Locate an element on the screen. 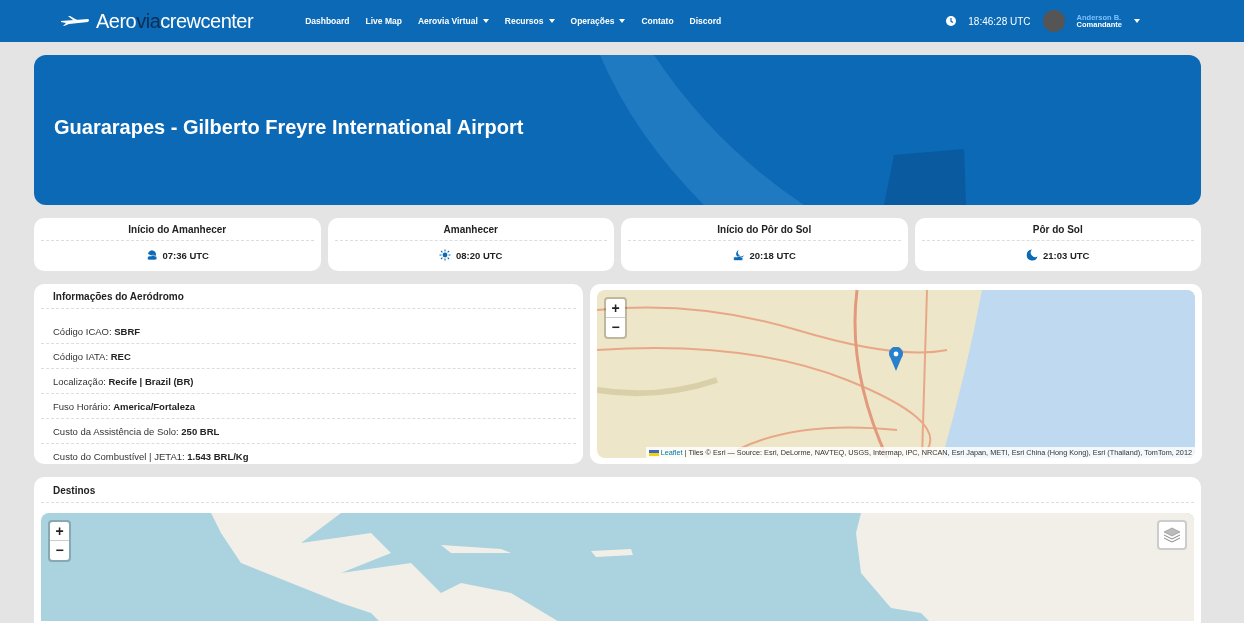 The image size is (1244, 623). card-title: Início do Amanhecer is located at coordinates (177, 229).